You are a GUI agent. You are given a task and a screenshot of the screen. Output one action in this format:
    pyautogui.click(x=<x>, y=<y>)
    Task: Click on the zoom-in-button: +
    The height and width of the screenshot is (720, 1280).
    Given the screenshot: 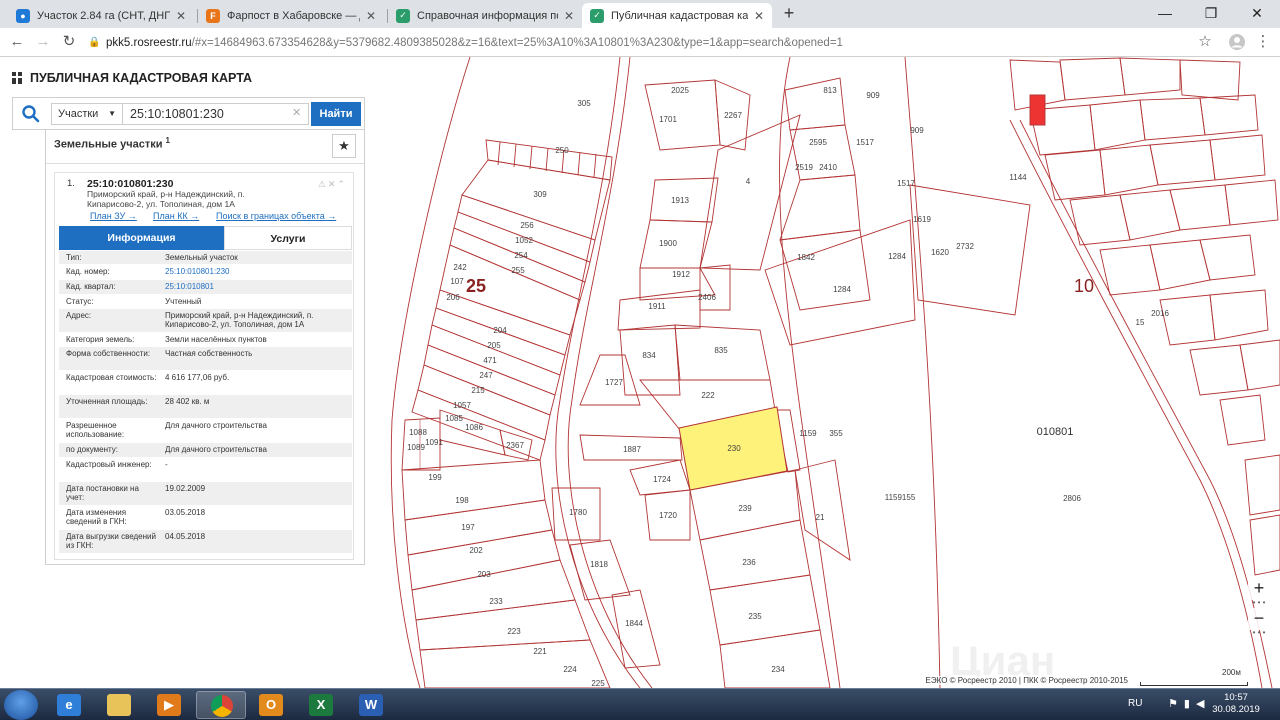 What is the action you would take?
    pyautogui.click(x=1259, y=589)
    